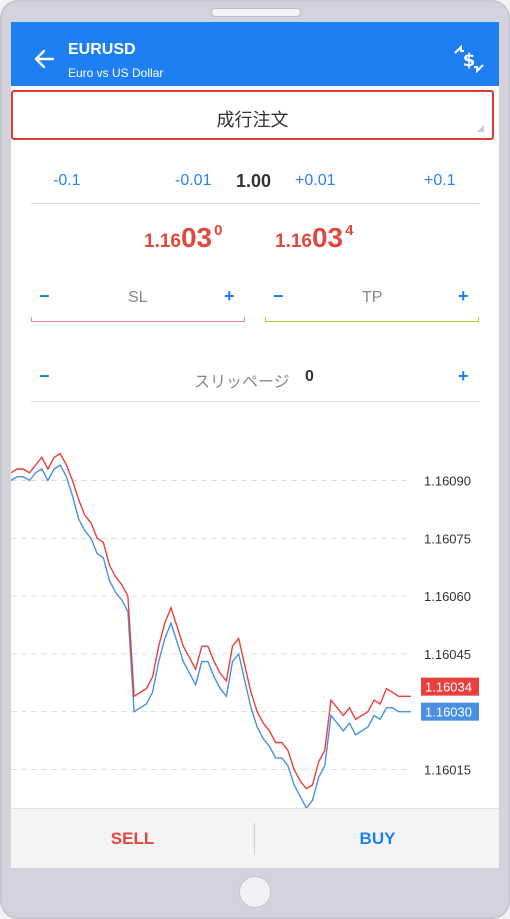 This screenshot has width=510, height=919. Describe the element at coordinates (372, 298) in the screenshot. I see `tp-field: TP` at that location.